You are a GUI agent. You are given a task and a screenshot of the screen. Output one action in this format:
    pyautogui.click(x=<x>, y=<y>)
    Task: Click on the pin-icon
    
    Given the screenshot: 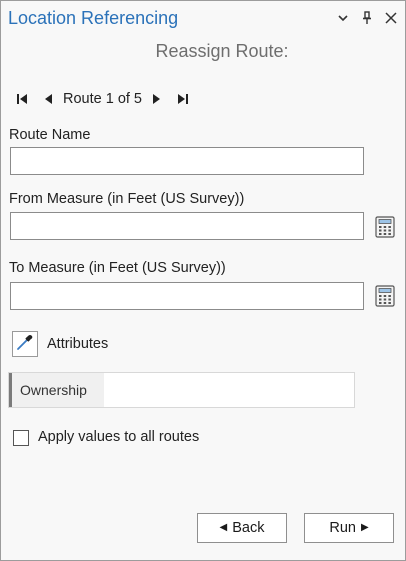 What is the action you would take?
    pyautogui.click(x=367, y=18)
    